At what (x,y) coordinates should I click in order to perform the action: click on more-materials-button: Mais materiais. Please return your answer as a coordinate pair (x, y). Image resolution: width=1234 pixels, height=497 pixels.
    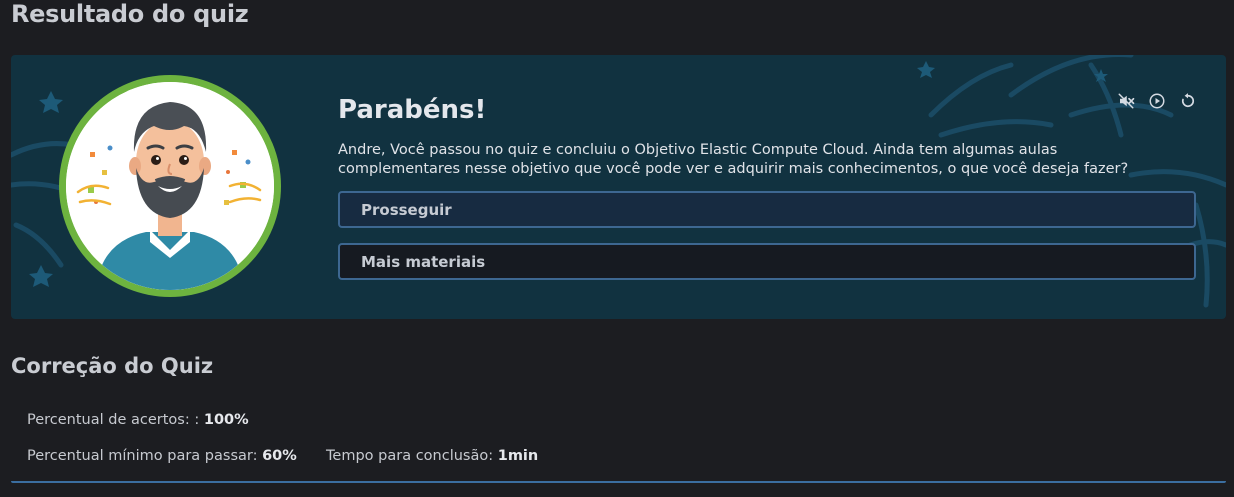
    Looking at the image, I should click on (767, 261).